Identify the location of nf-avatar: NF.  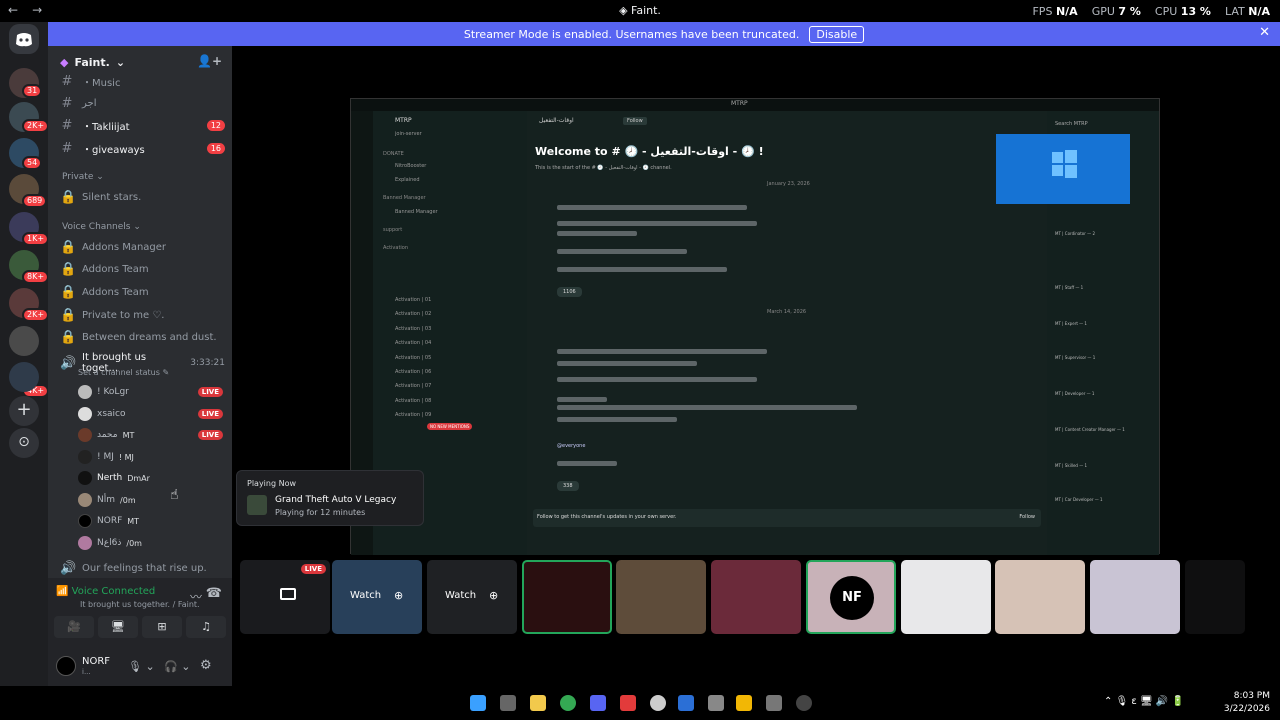
(852, 598).